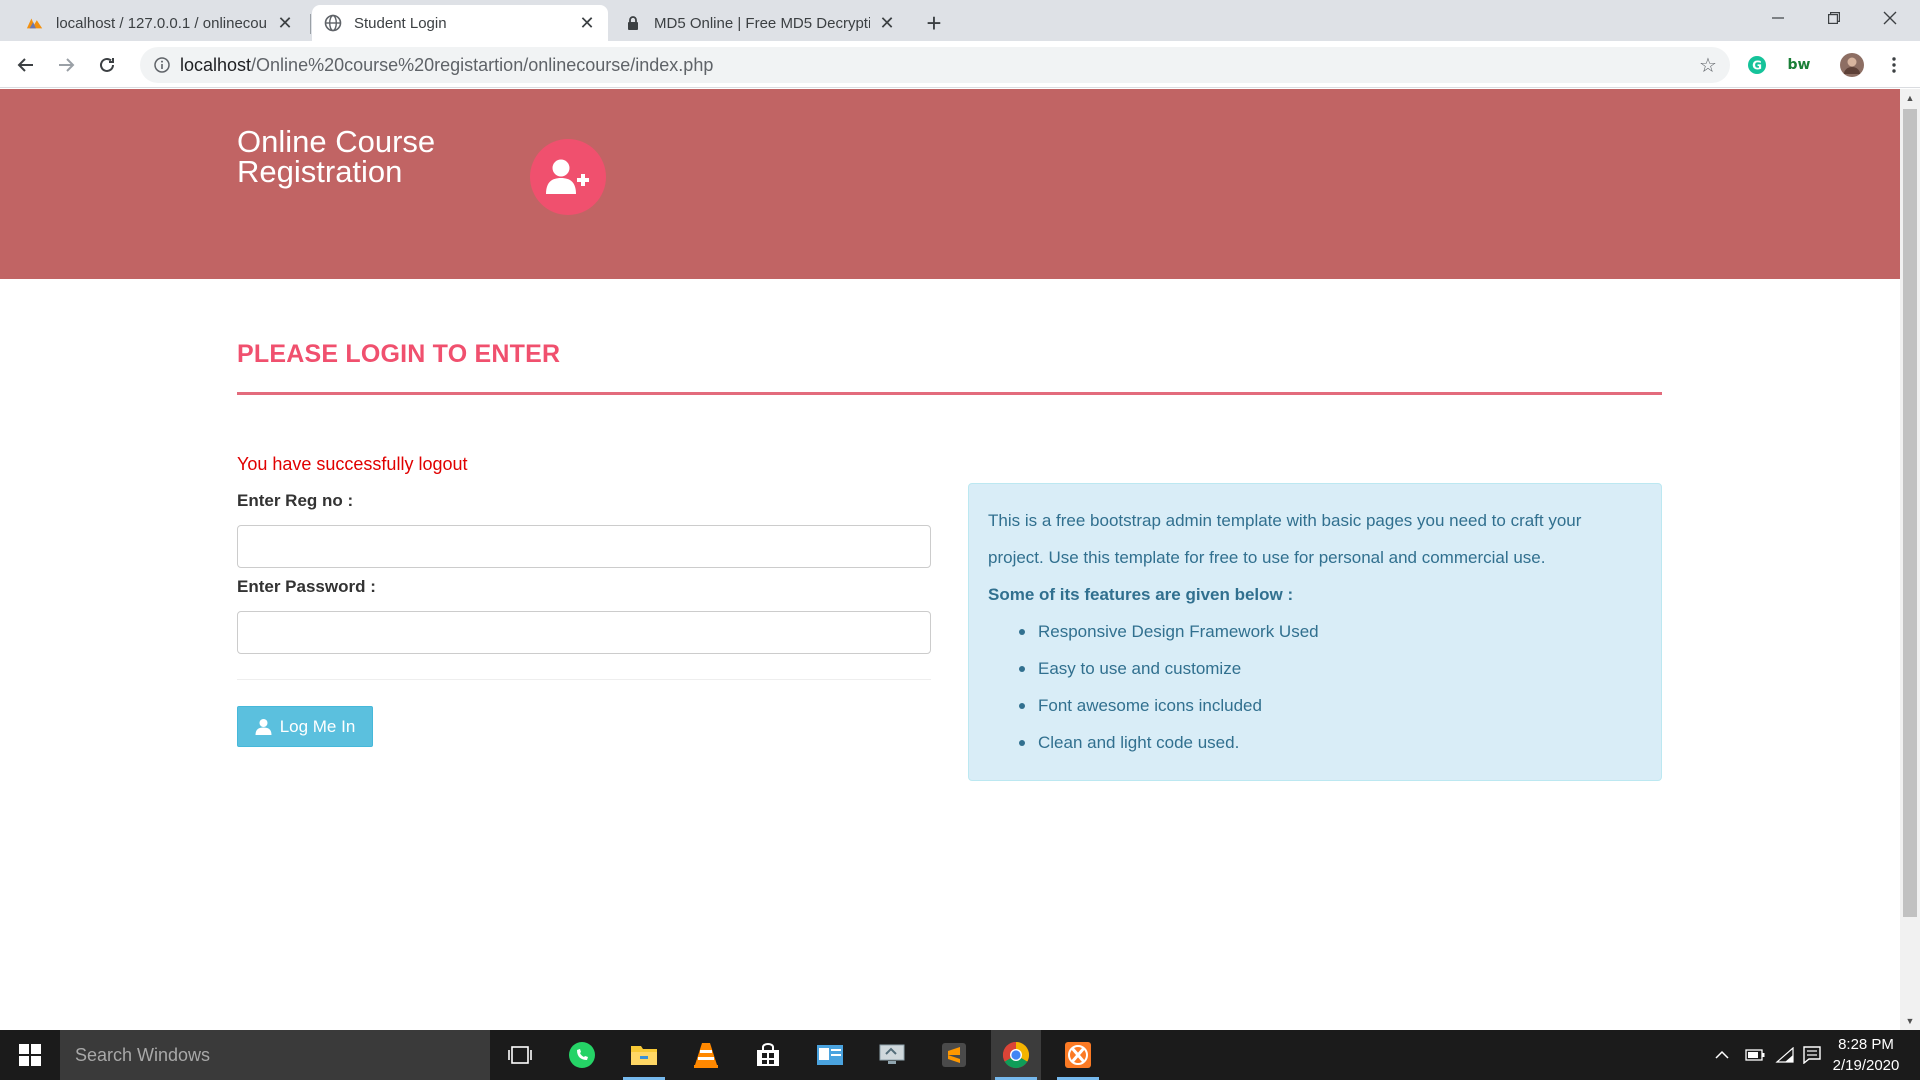 Image resolution: width=1920 pixels, height=1080 pixels. Describe the element at coordinates (1834, 18) in the screenshot. I see `restore-button` at that location.